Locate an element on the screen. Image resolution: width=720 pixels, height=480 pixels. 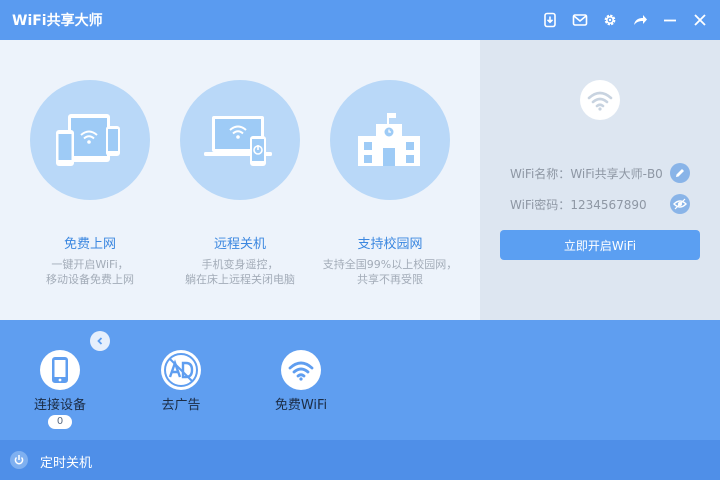
close-icon is located at coordinates (700, 20).